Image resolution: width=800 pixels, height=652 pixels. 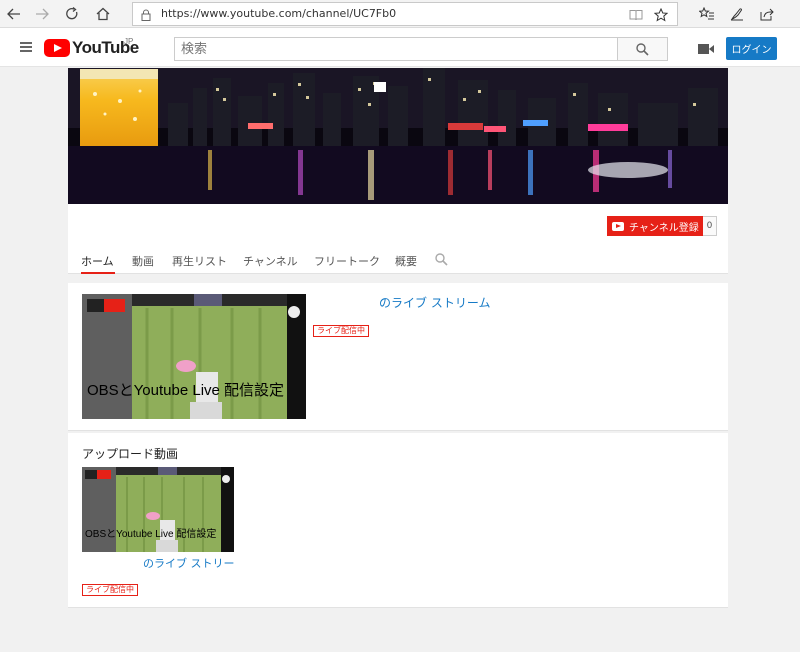 What do you see at coordinates (398, 239) in the screenshot?
I see `channel-header: チャンネル登録 0 ホーム 動画 再生リスト チャンネル フリートーク 概要` at bounding box center [398, 239].